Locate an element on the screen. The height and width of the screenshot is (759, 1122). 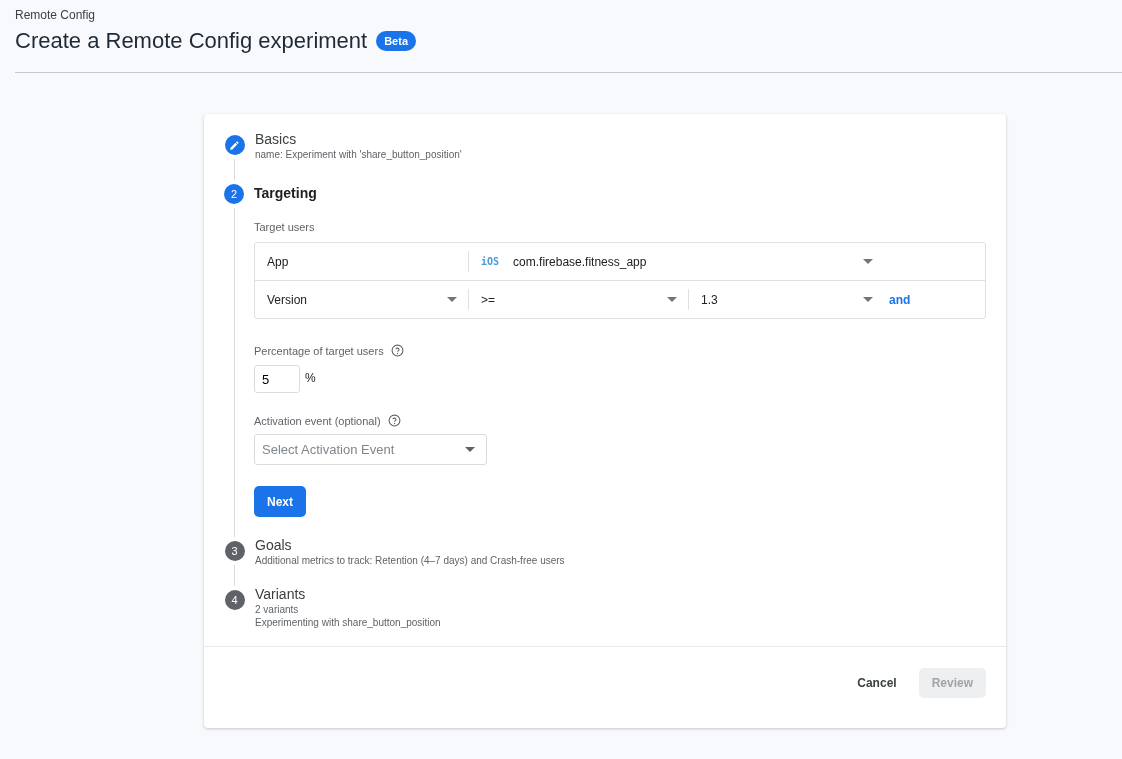
step-title: Goals is located at coordinates (620, 545).